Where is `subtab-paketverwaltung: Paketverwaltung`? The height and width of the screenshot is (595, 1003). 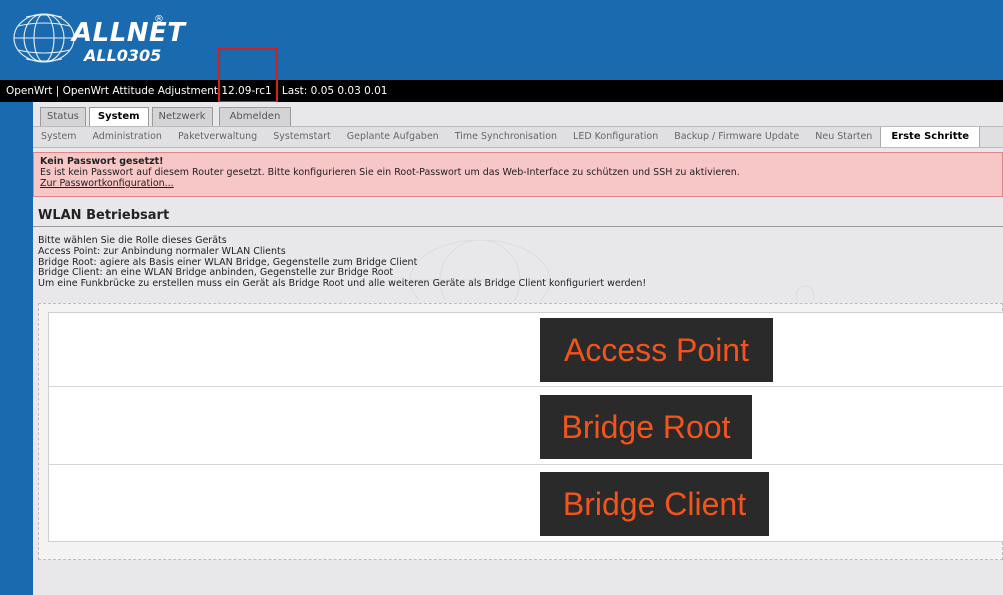 subtab-paketverwaltung: Paketverwaltung is located at coordinates (217, 137).